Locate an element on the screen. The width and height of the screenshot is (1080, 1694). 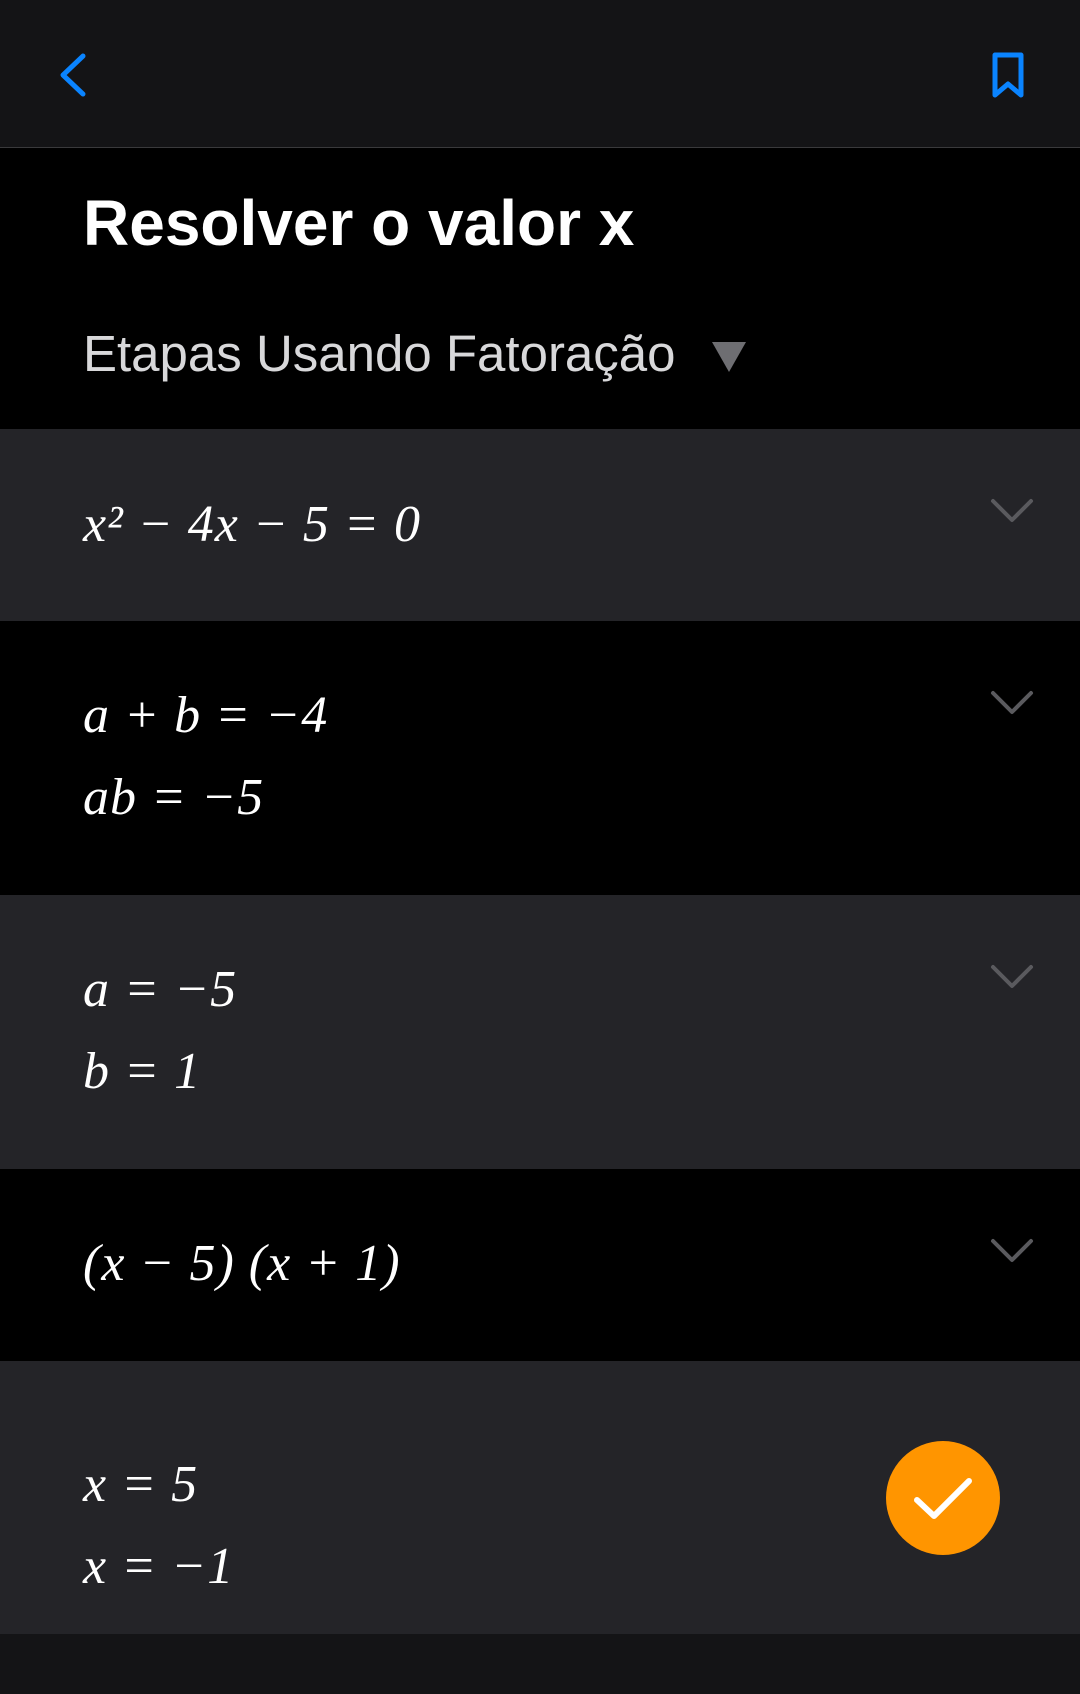
step-expression: x² − 4x − 5 = 0 is located at coordinates (252, 524).